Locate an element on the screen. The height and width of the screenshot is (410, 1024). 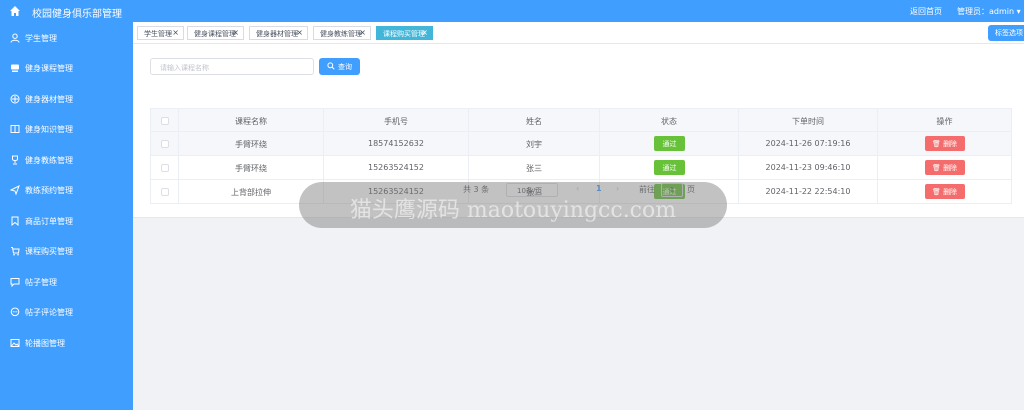
name-cell: 刘宇 is located at coordinates (534, 143).